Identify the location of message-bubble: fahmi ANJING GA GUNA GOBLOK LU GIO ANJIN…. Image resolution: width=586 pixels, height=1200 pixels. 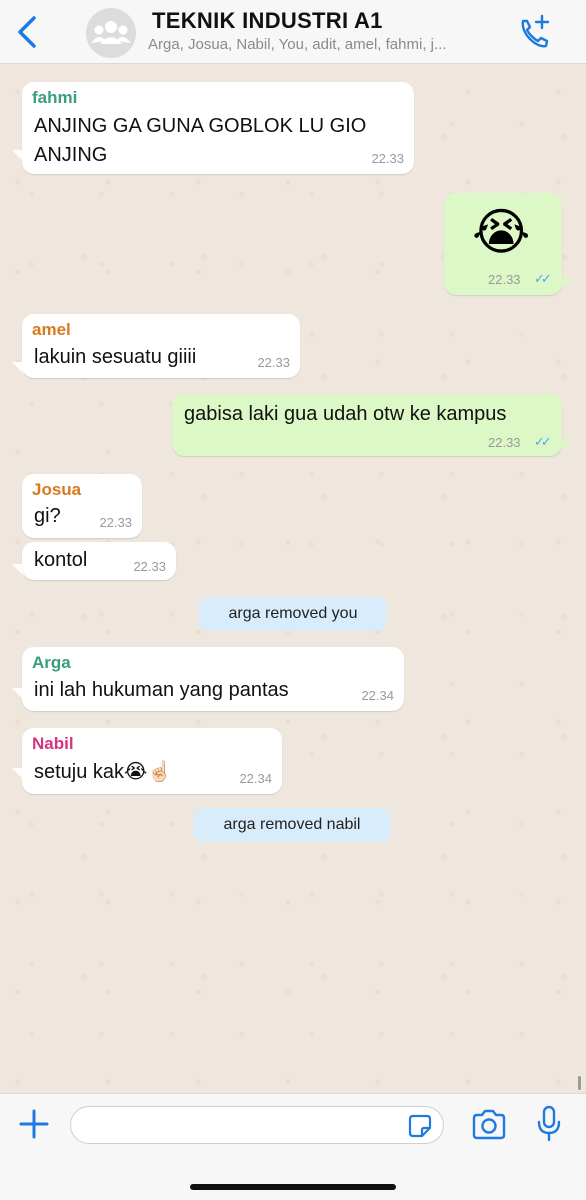
(218, 128).